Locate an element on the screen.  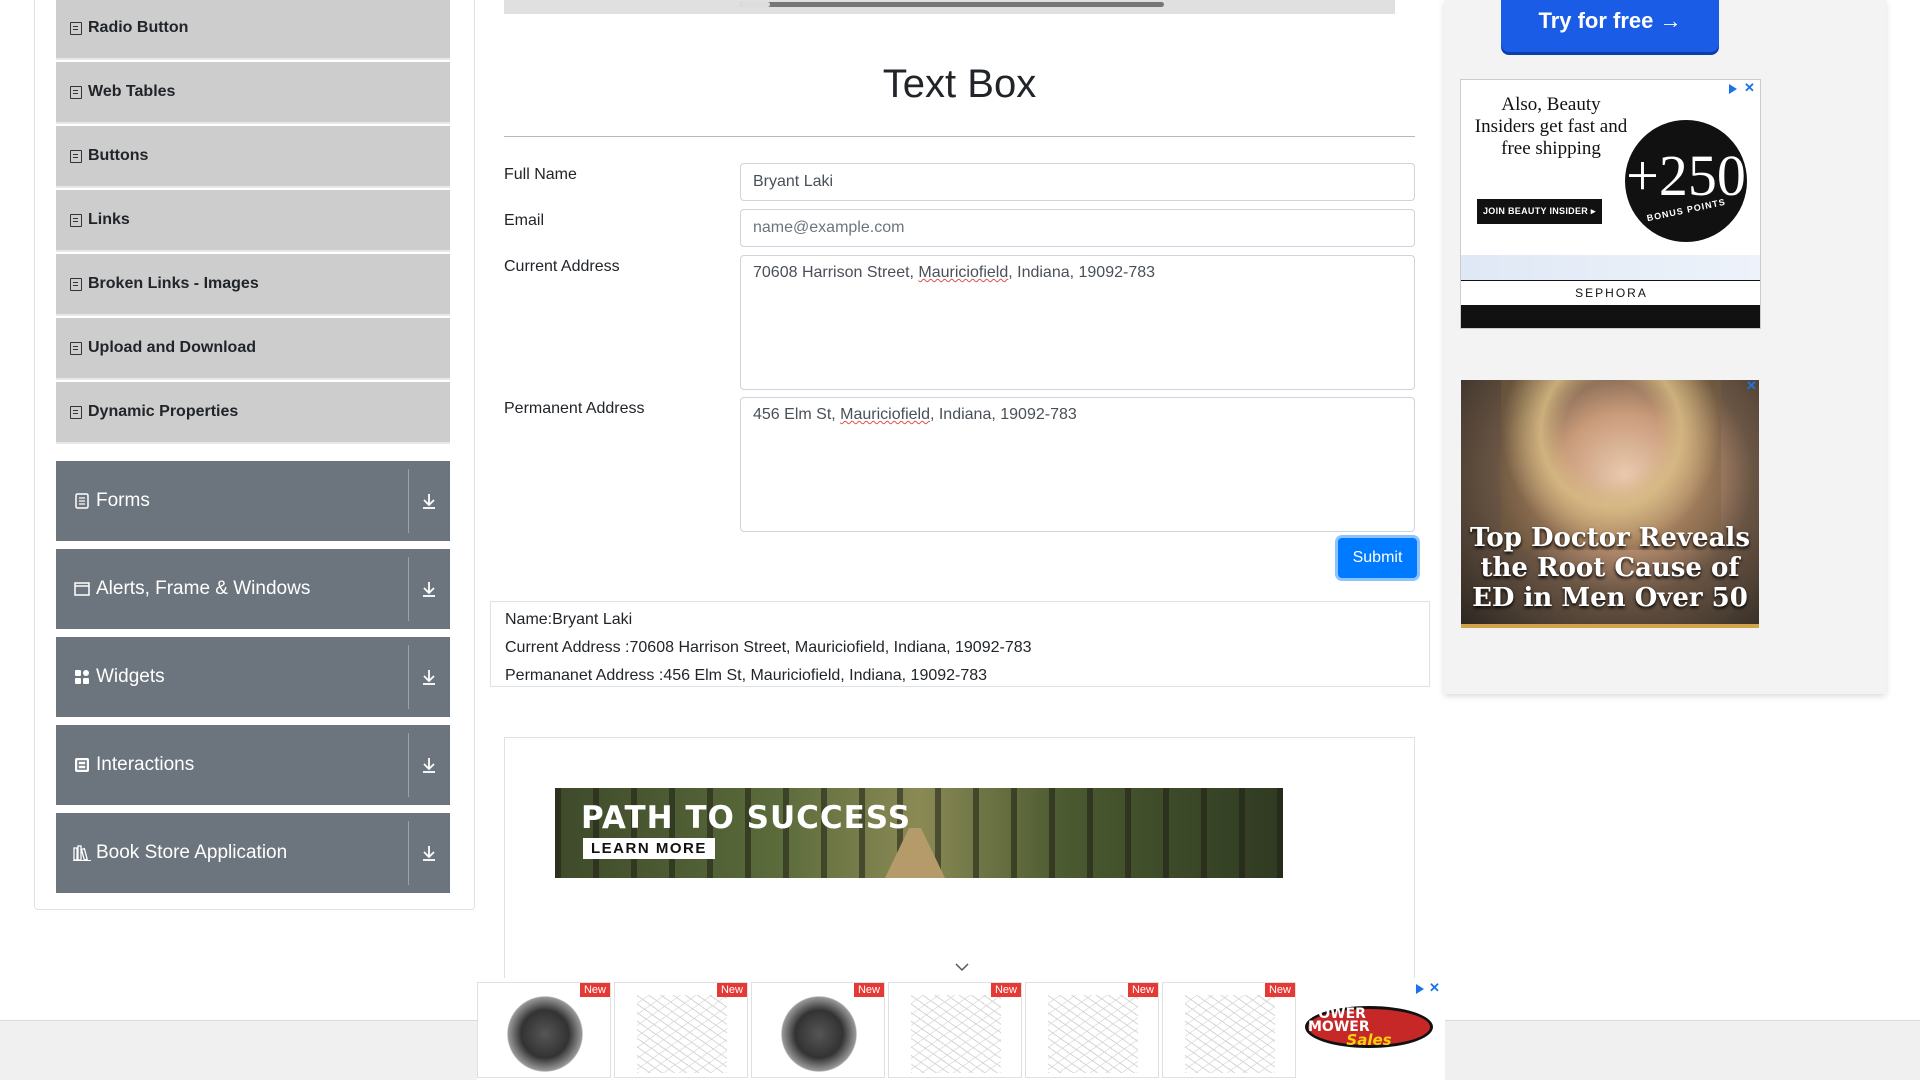
sidebar-item-label: Links is located at coordinates (109, 219).